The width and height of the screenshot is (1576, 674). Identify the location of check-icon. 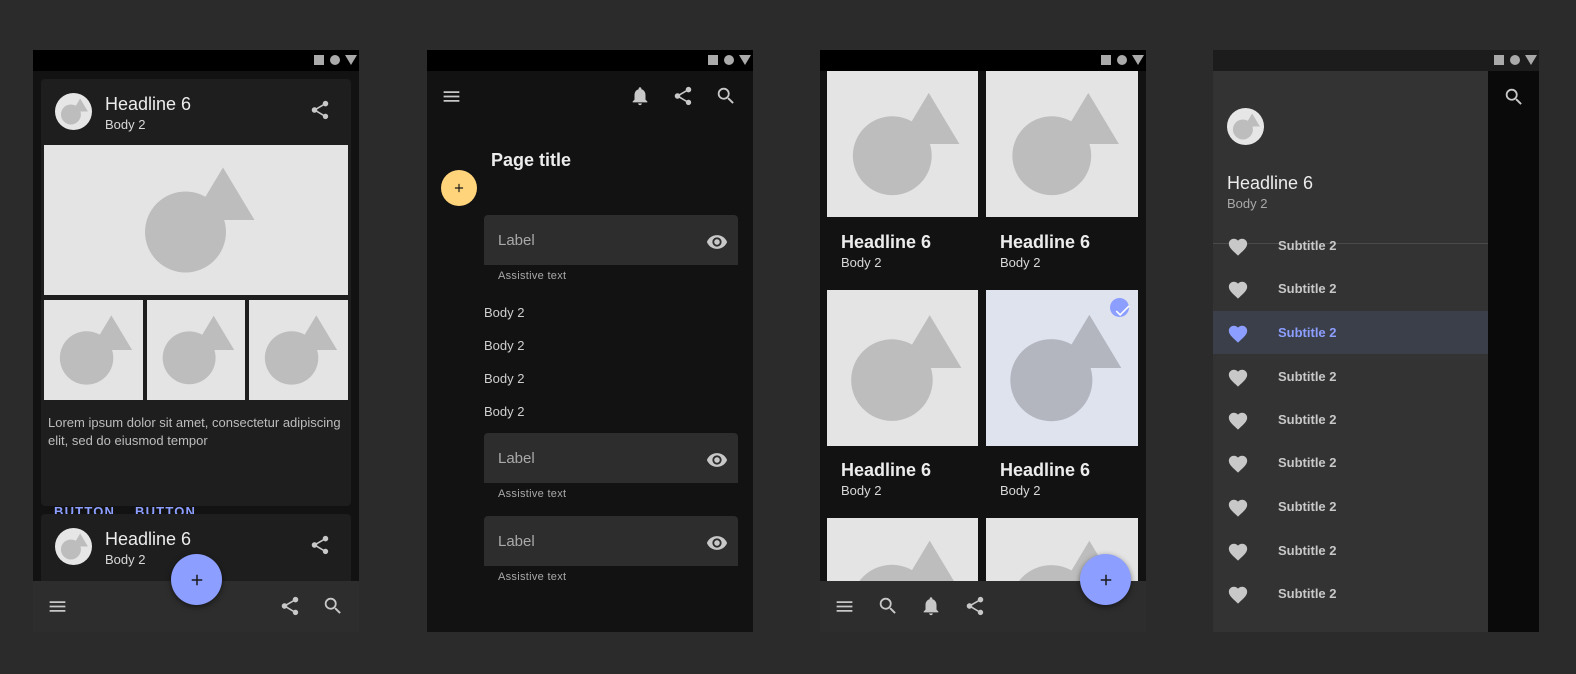
(1119, 307).